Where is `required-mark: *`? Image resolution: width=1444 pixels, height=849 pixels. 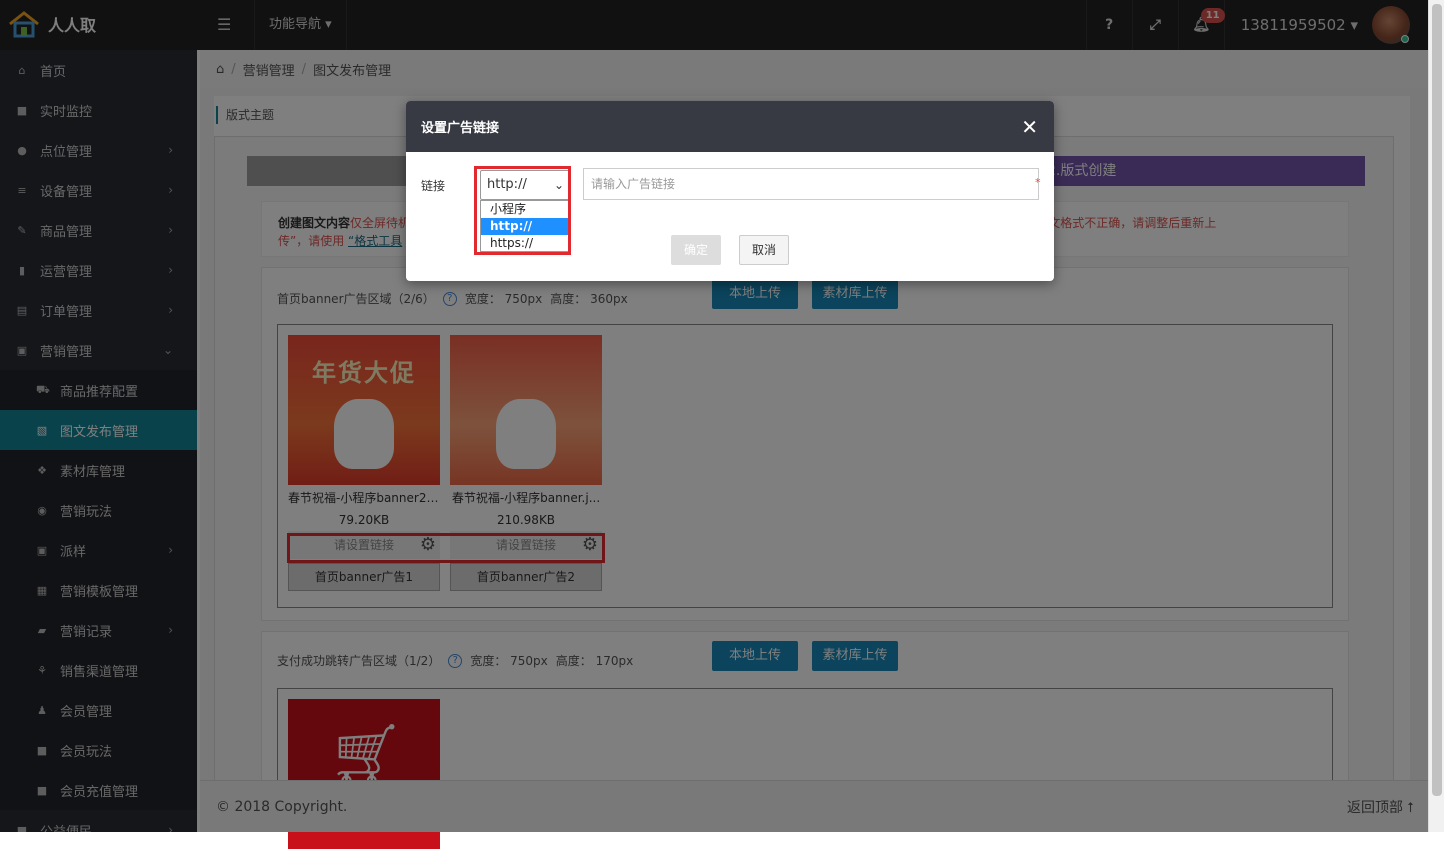
required-mark: * is located at coordinates (1038, 182).